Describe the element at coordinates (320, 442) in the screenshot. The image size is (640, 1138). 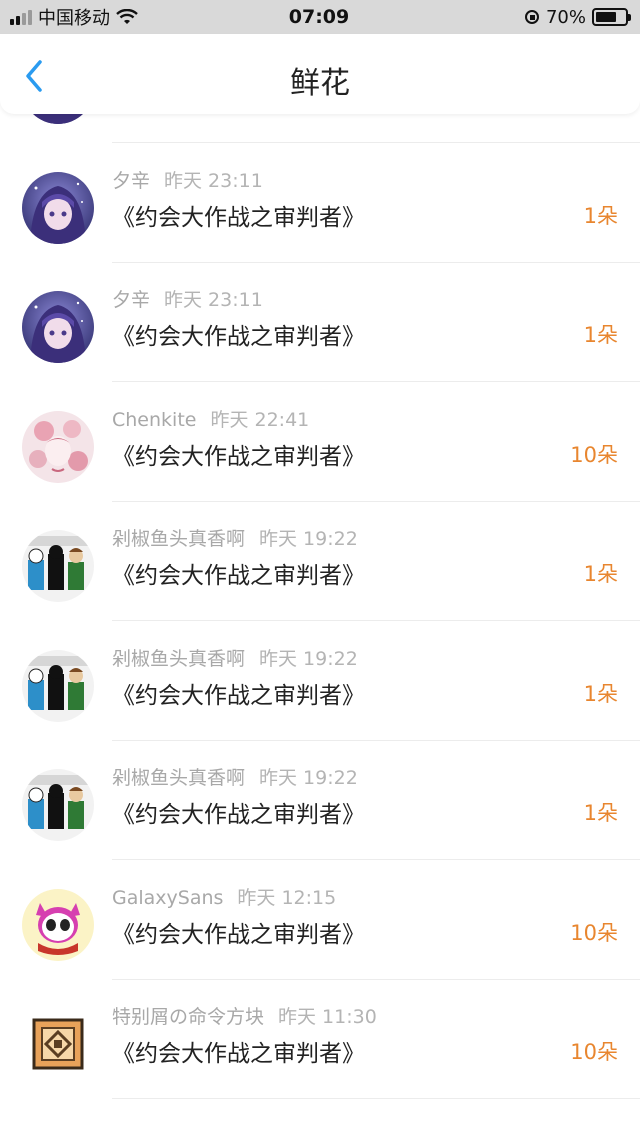
I see `gift-list-item: Chenkite 昨天 22:41 《约会大作战之审判者》 10朵` at that location.